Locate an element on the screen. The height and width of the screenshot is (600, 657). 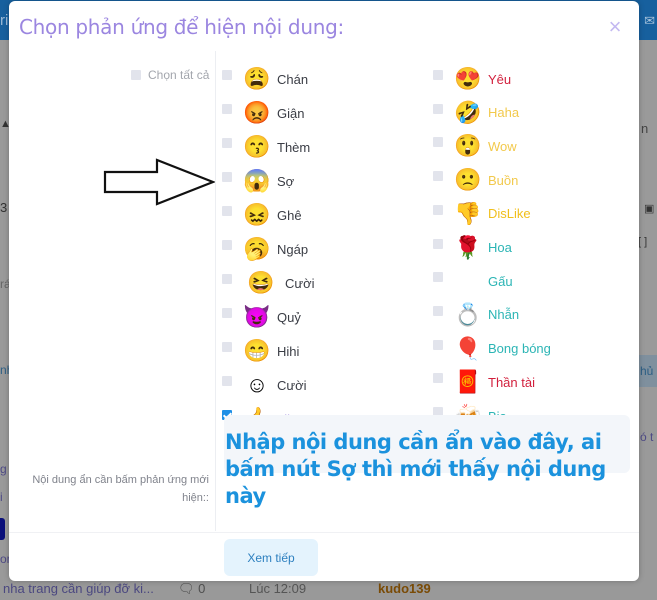
reaction-option: 🌹 Hoa is located at coordinates (472, 248).